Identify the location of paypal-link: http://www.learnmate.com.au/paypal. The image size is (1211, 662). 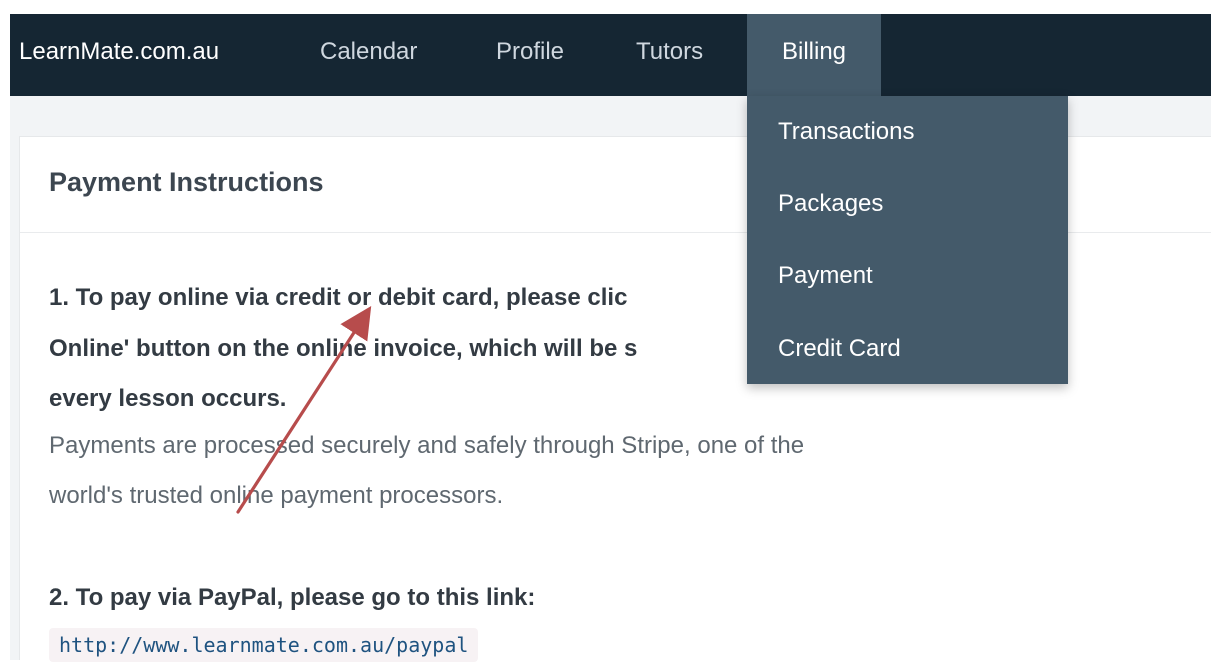
(264, 645).